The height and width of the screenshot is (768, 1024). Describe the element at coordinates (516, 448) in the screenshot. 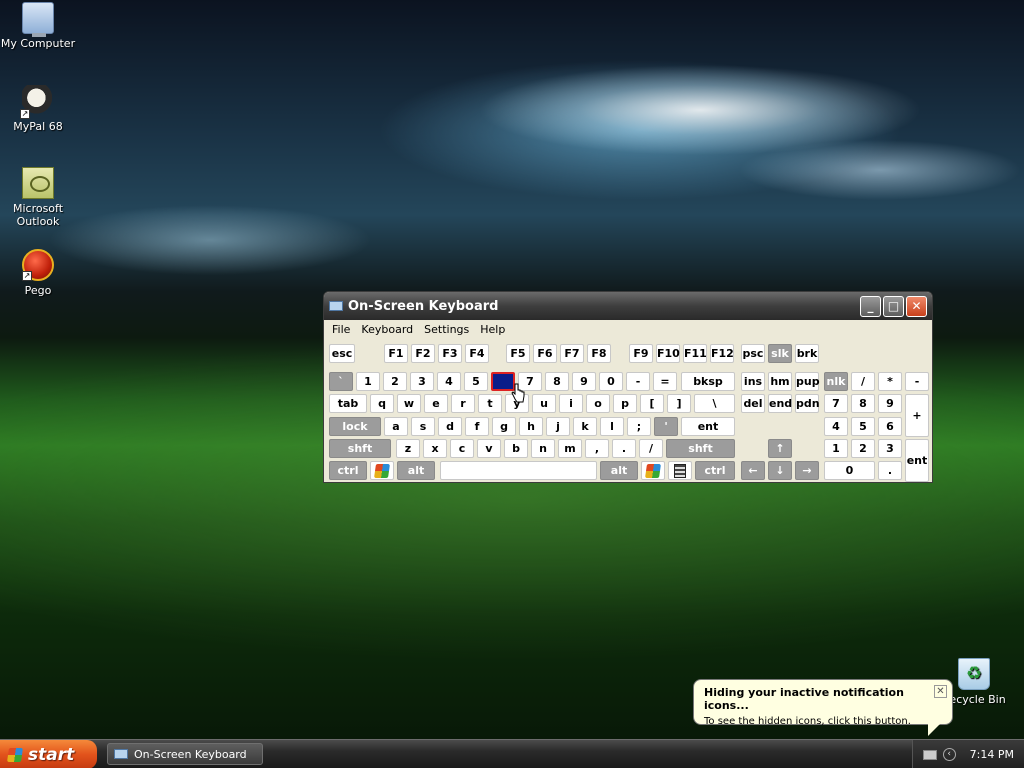

I see `key-b: b` at that location.